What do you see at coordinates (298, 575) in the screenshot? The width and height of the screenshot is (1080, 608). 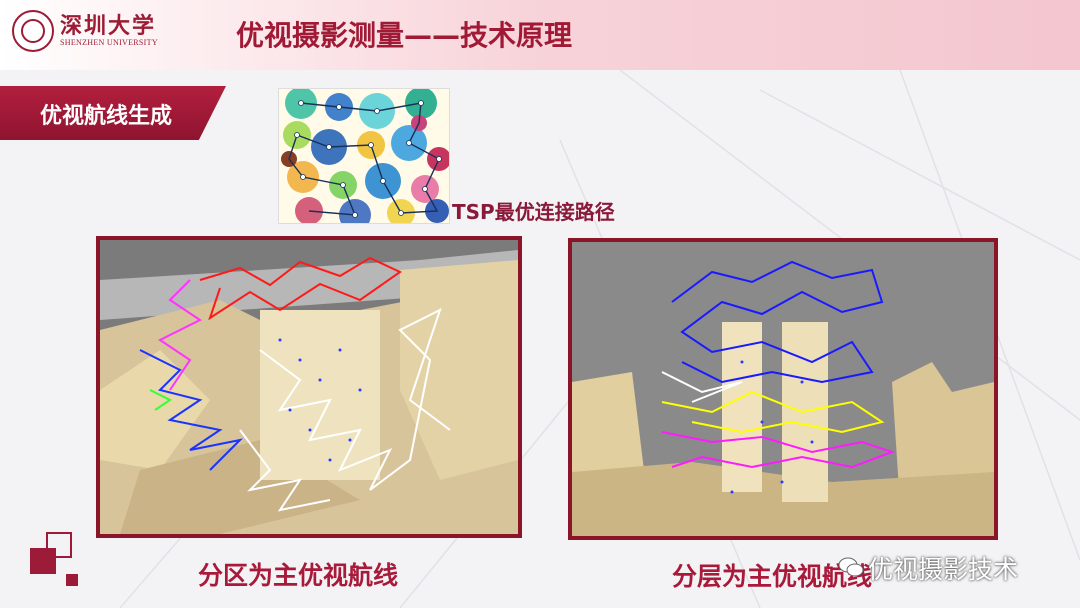 I see `partition-caption: 分区为主优视航线` at bounding box center [298, 575].